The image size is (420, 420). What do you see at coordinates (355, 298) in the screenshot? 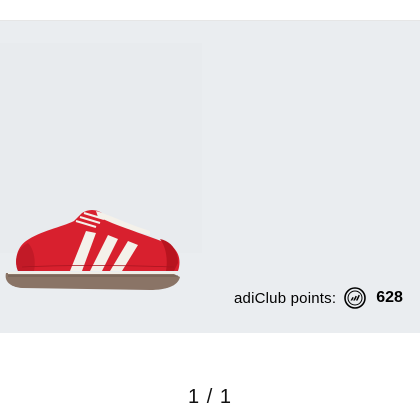
I see `adiclub-badge-icon` at bounding box center [355, 298].